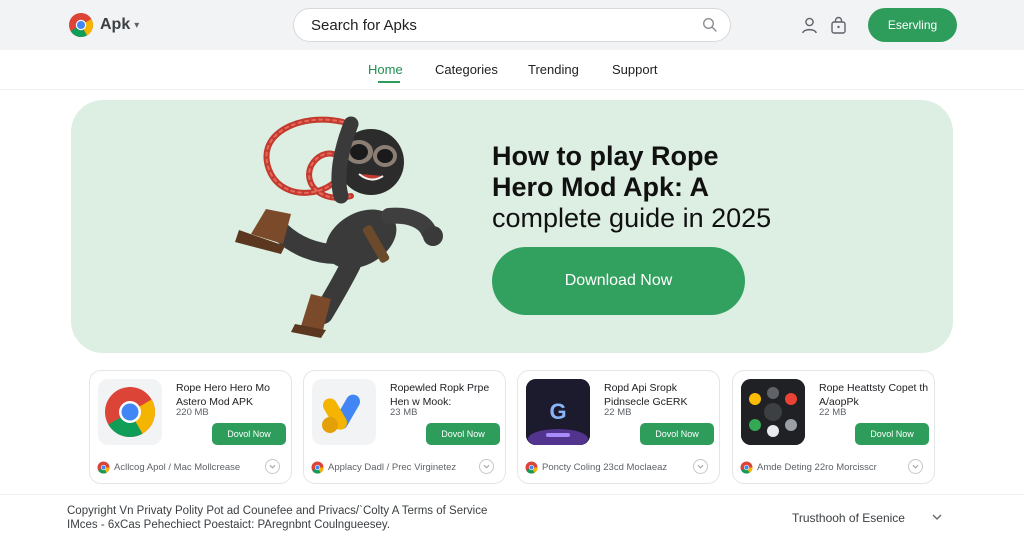 This screenshot has height=536, width=1024. Describe the element at coordinates (710, 25) in the screenshot. I see `search-icon` at that location.